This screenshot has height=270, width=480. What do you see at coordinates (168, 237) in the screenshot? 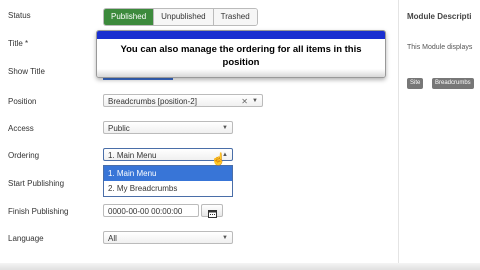
I see `language-select: All ▼` at bounding box center [168, 237].